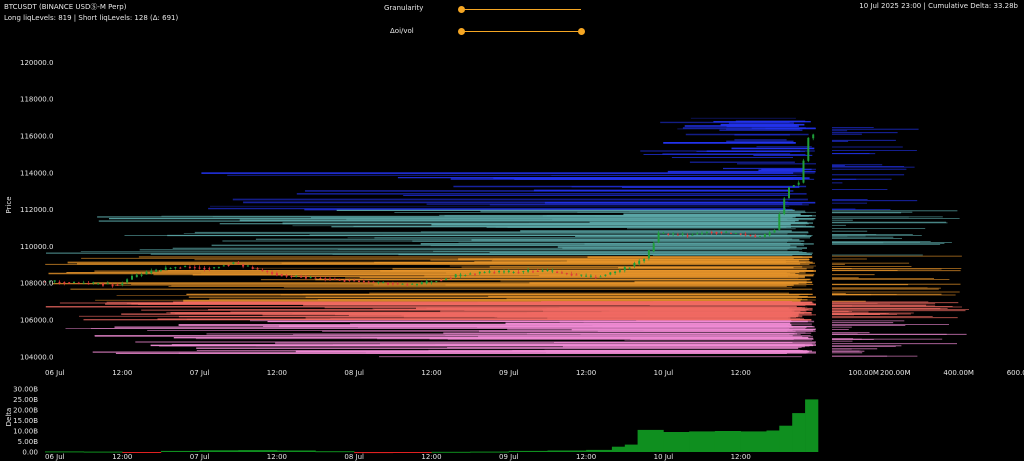  Describe the element at coordinates (25, 400) in the screenshot. I see `delta-axis-tick-label: 25.00B` at that location.